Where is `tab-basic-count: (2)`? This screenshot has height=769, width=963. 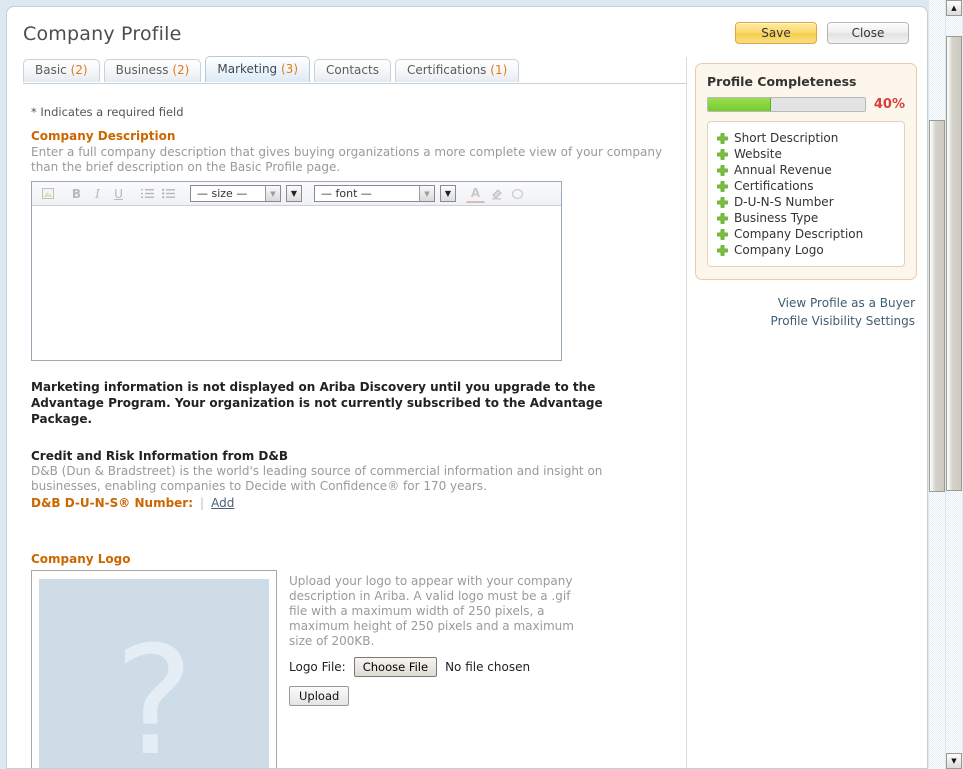 tab-basic-count: (2) is located at coordinates (79, 70).